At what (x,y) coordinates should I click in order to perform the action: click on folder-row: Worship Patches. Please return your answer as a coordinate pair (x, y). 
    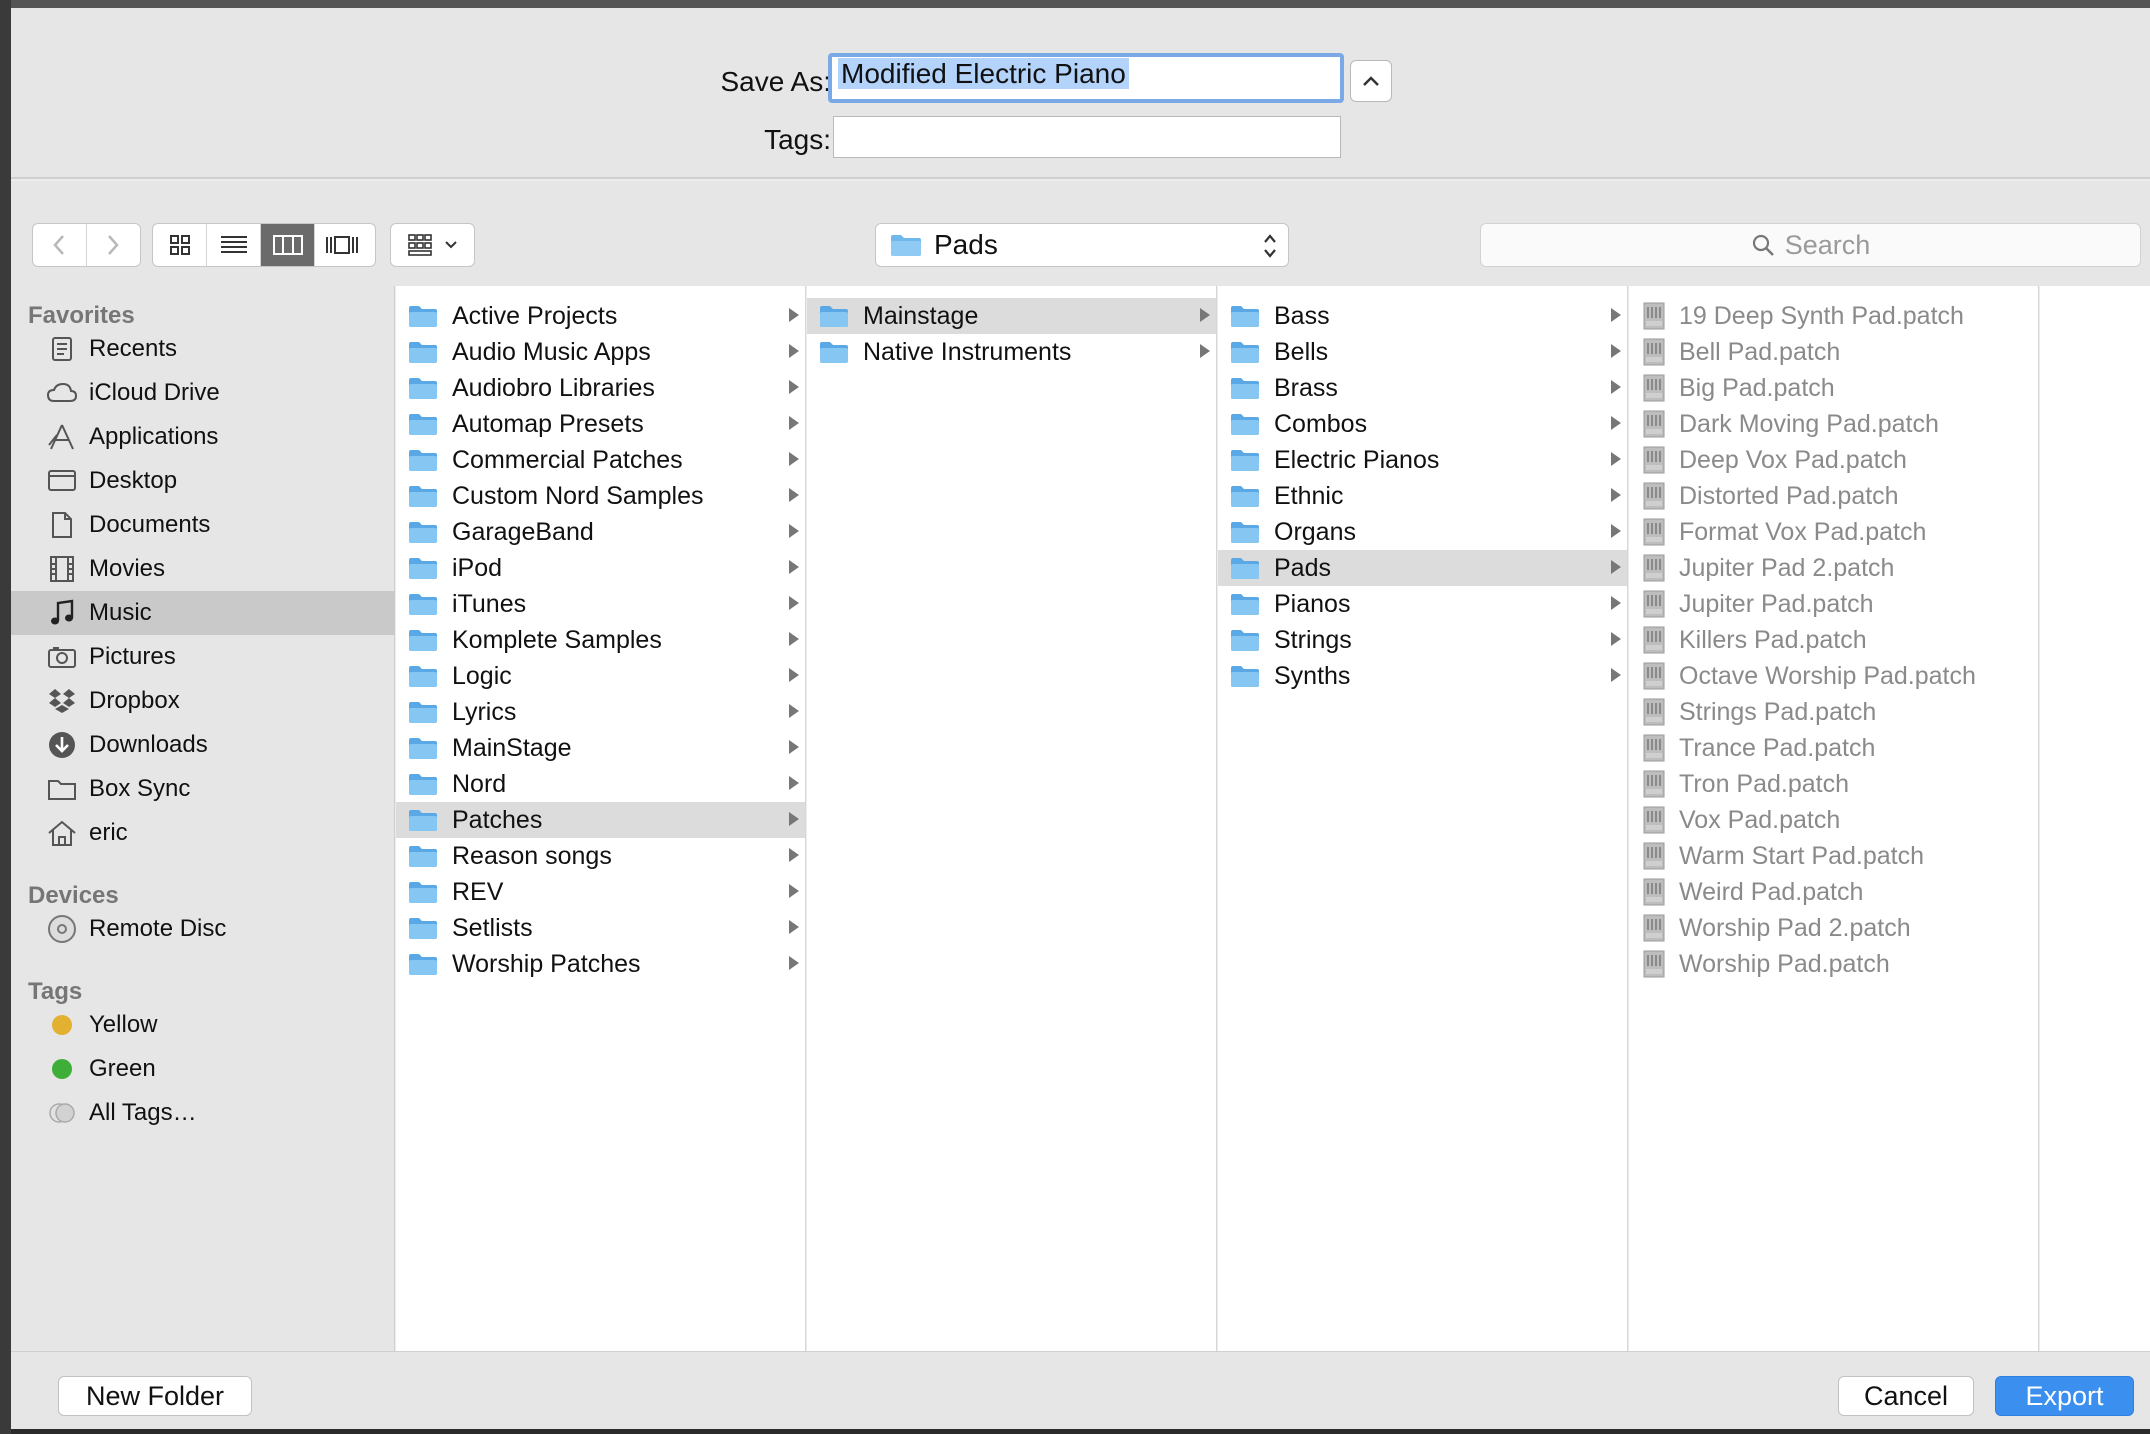
    Looking at the image, I should click on (600, 964).